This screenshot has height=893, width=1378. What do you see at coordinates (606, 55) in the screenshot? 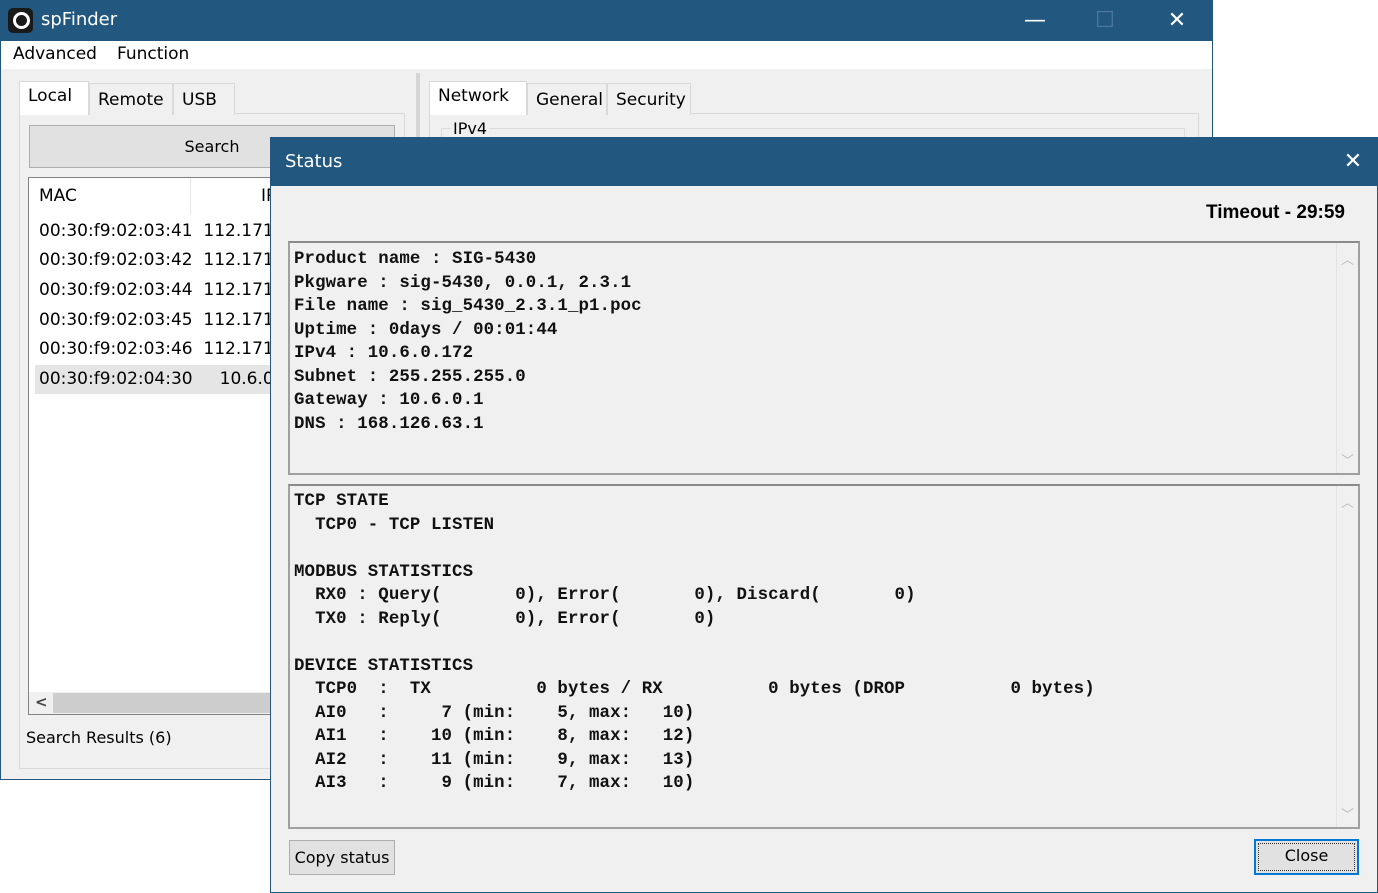
I see `menu-bar: Advanced Function` at bounding box center [606, 55].